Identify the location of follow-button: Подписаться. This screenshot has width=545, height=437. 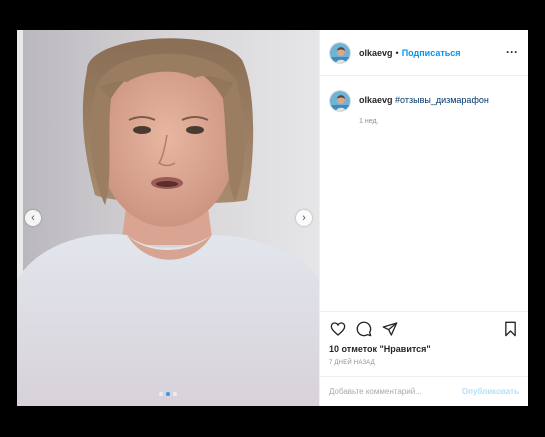
(431, 53).